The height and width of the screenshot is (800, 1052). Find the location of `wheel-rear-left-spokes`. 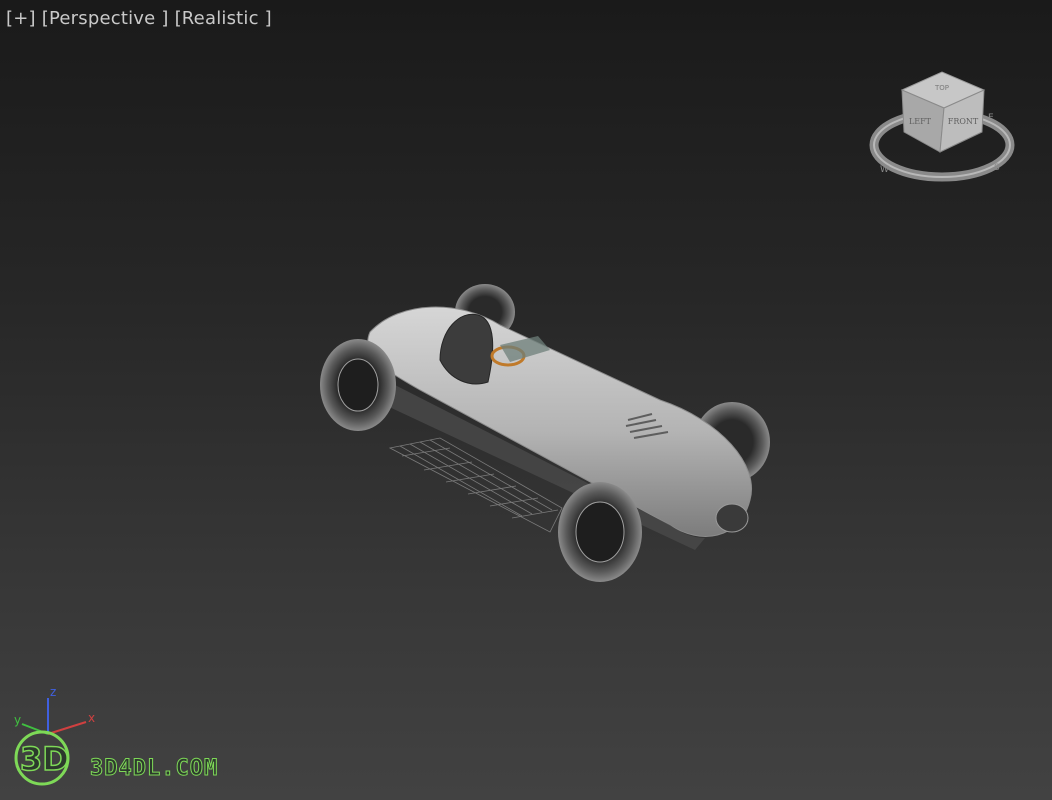

wheel-rear-left-spokes is located at coordinates (358, 385).